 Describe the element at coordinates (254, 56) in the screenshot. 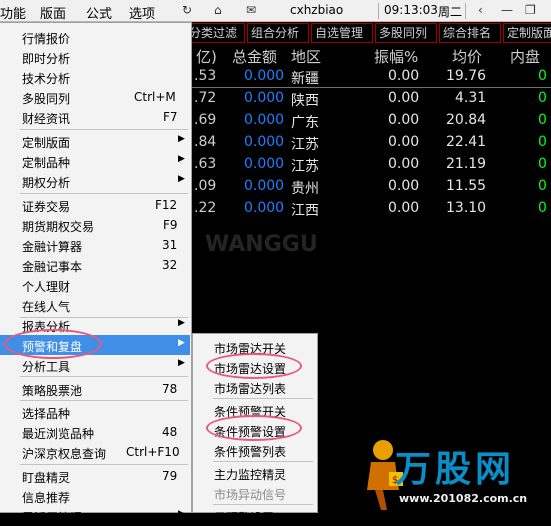

I see `col-total-amount: 总金额` at that location.